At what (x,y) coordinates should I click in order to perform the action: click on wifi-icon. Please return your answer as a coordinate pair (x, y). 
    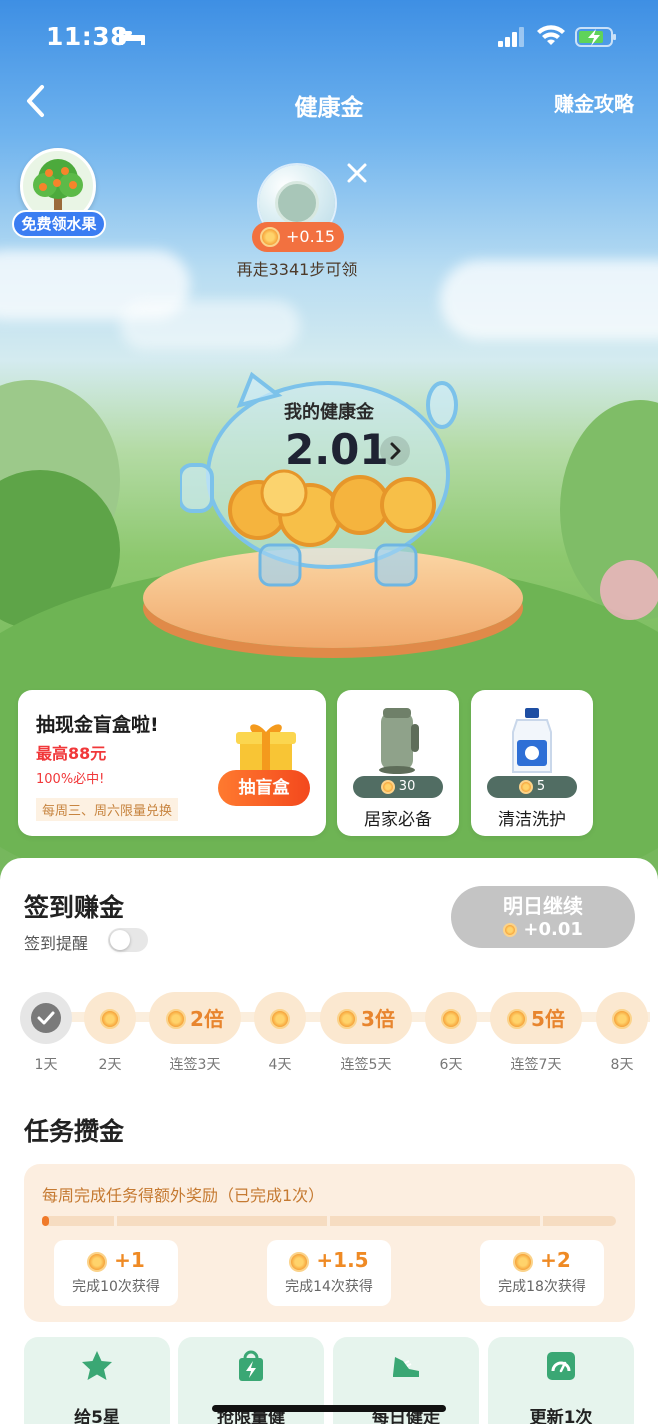
    Looking at the image, I should click on (551, 35).